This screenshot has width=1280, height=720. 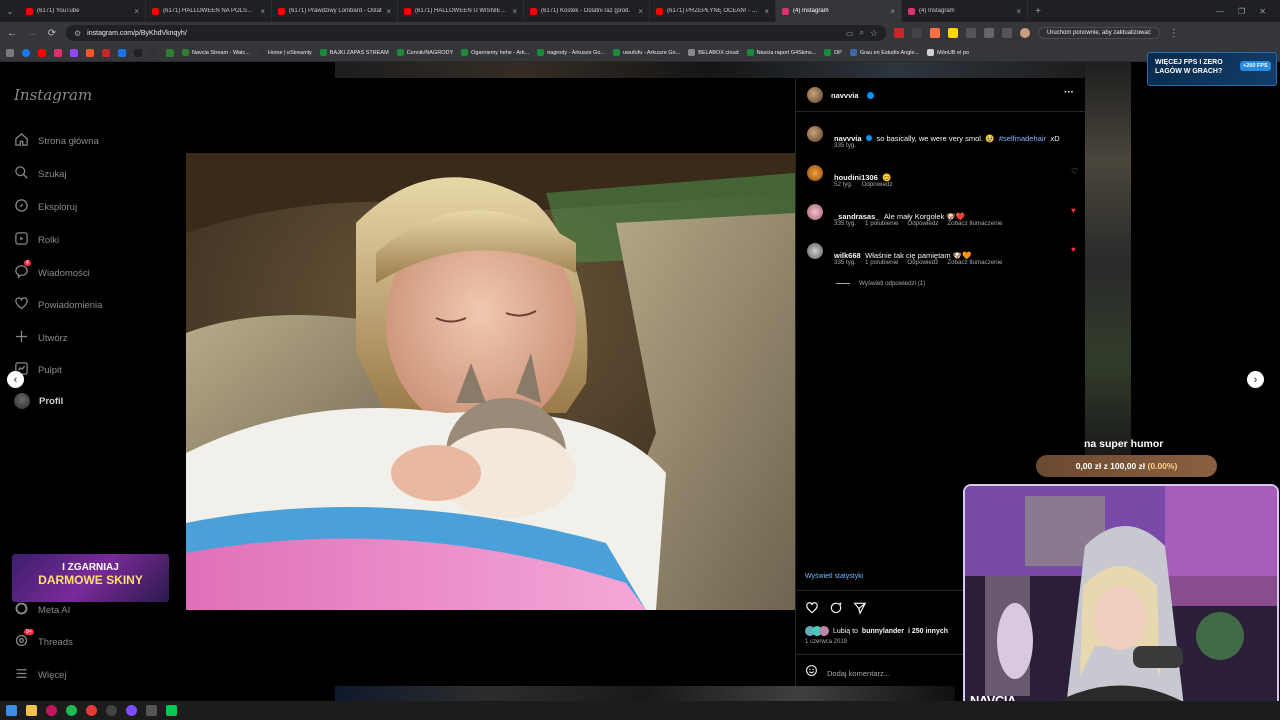 I want to click on browser-tab: (6171) PRZEPŁYNĘ OCEAN! - YouT ×, so click(x=713, y=11).